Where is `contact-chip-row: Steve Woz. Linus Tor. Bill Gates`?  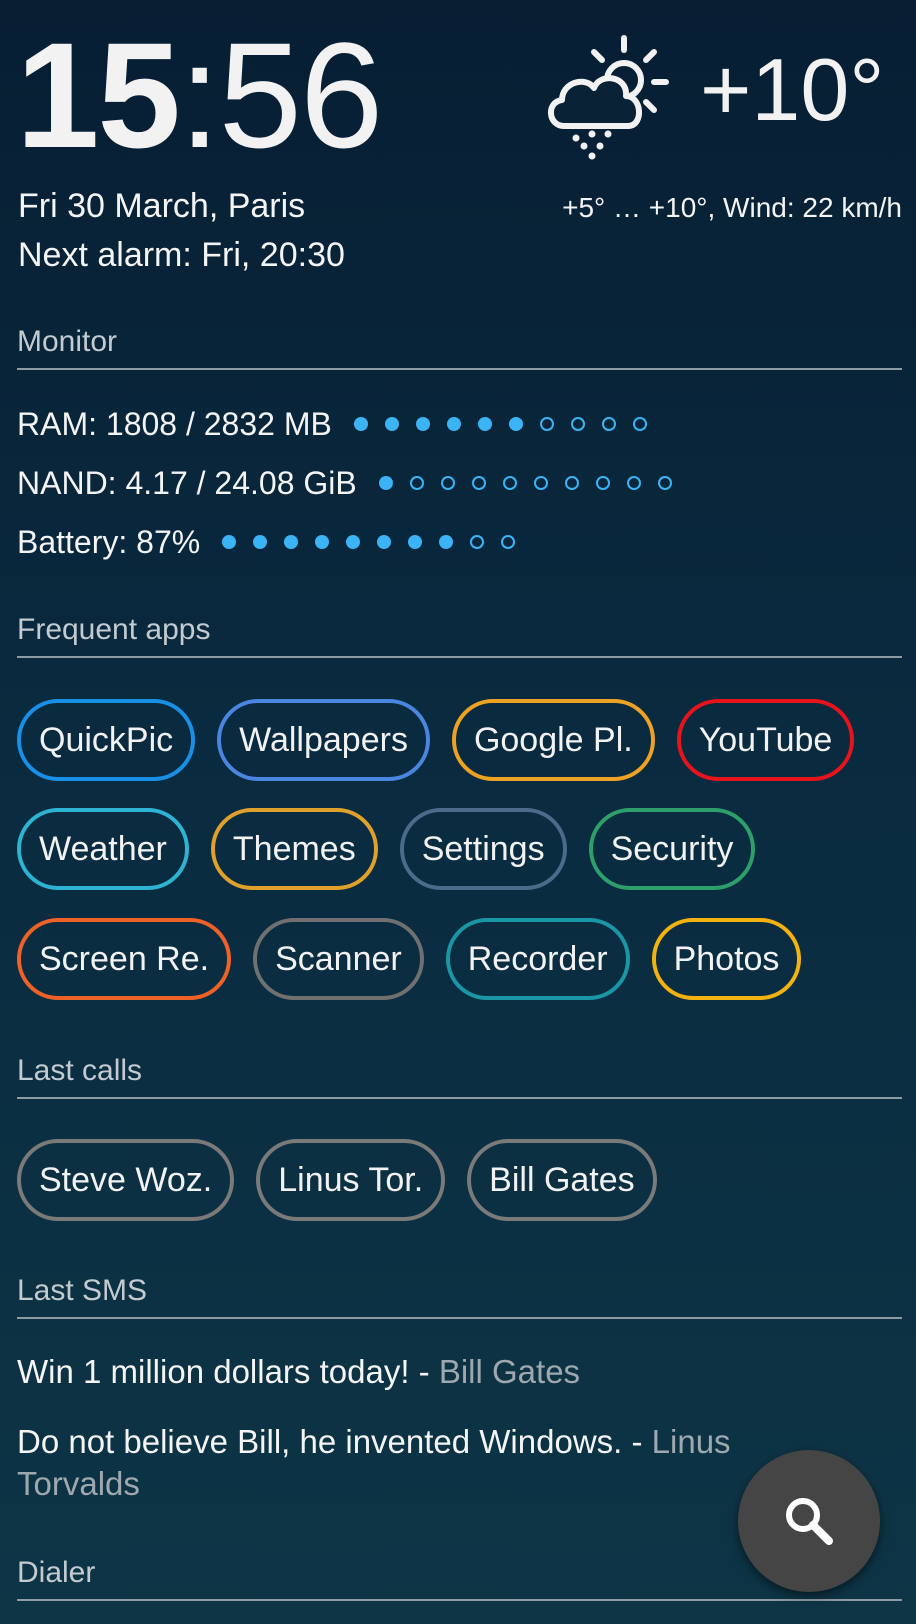
contact-chip-row: Steve Woz. Linus Tor. Bill Gates is located at coordinates (348, 1180).